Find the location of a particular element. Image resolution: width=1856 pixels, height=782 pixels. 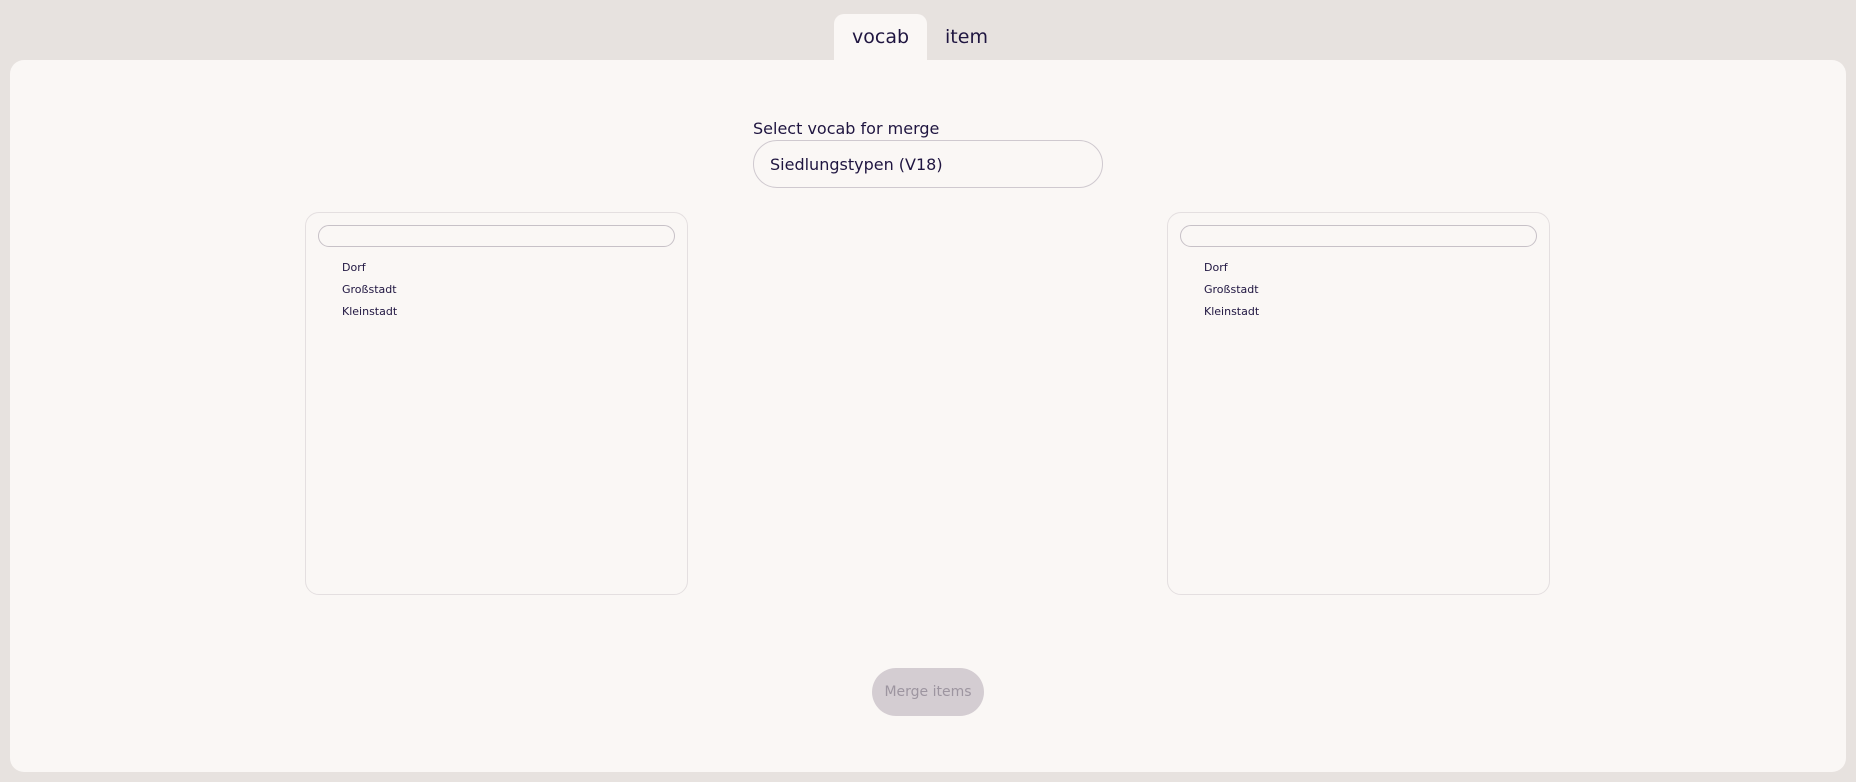

tab-item: item is located at coordinates (966, 37).